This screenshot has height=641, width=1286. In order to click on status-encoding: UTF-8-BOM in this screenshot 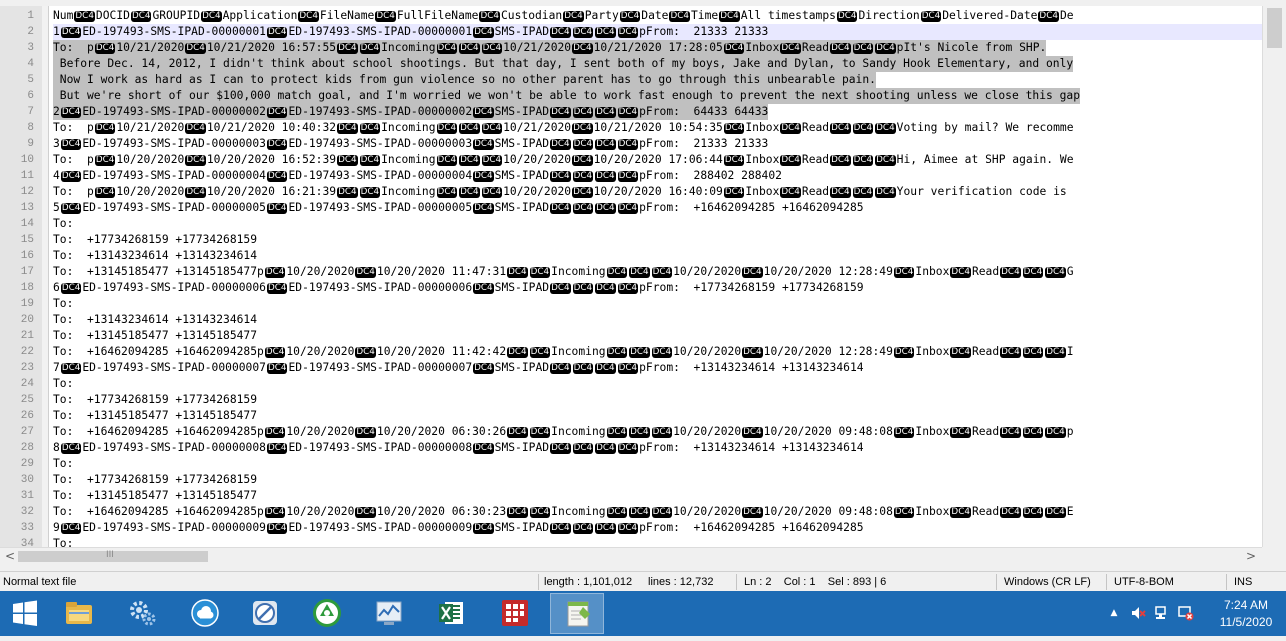, I will do `click(1144, 582)`.